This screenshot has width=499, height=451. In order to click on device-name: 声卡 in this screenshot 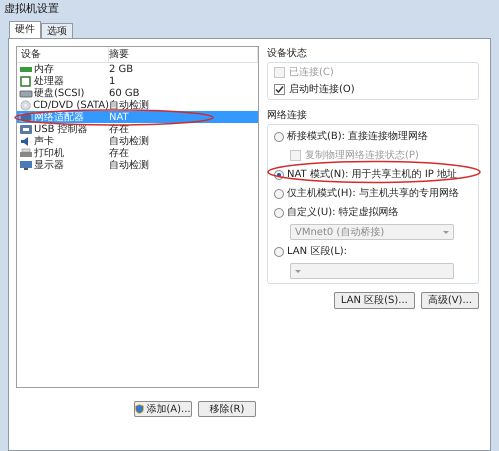, I will do `click(44, 141)`.